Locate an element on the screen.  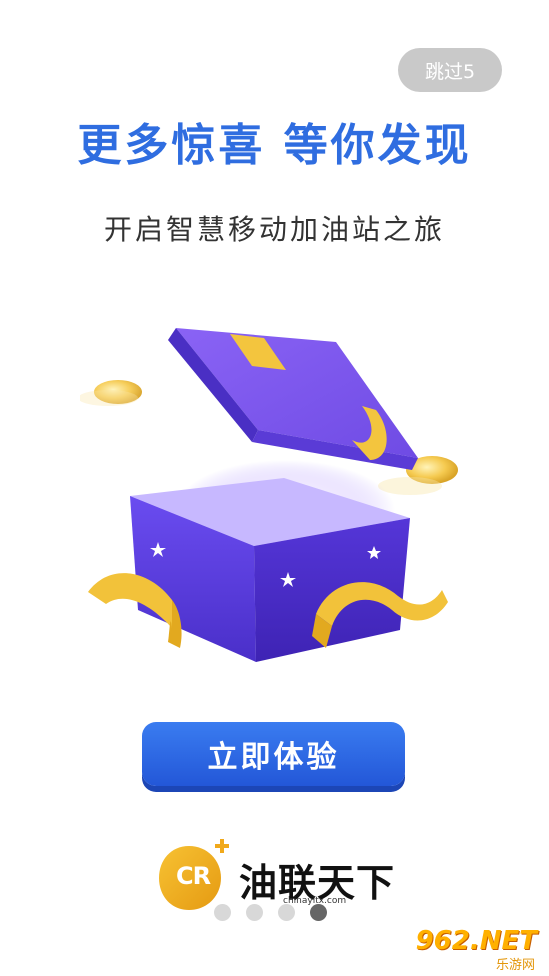
watermark: 962.NET 乐游网 is located at coordinates (477, 949).